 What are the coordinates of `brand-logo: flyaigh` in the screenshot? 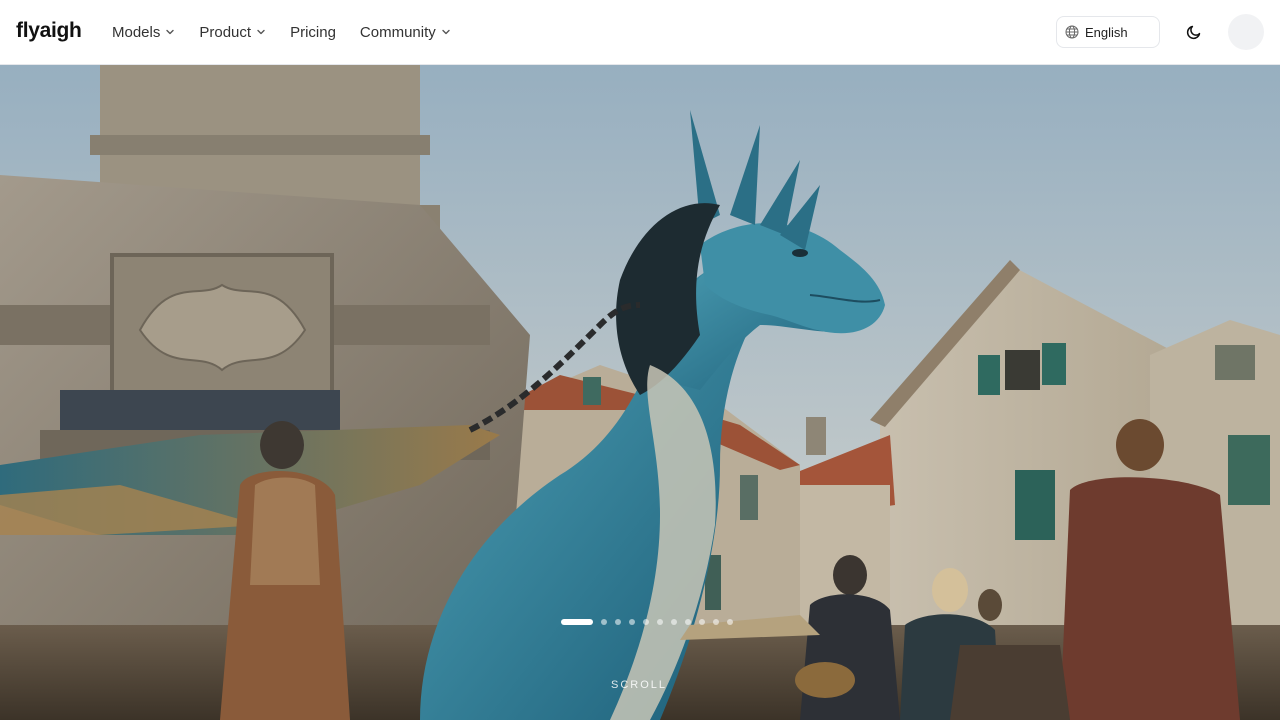 It's located at (49, 31).